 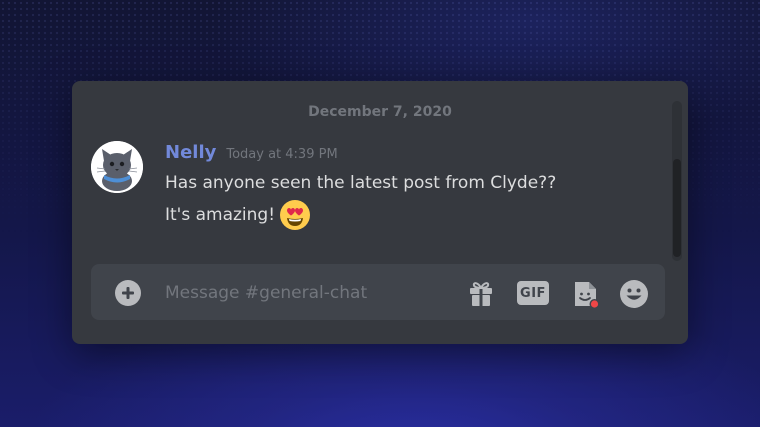 What do you see at coordinates (380, 112) in the screenshot?
I see `date-divider: December 7, 2020` at bounding box center [380, 112].